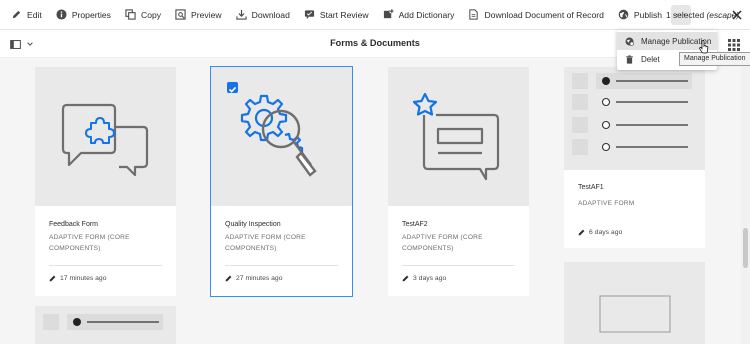  I want to click on publish-label: Publish, so click(648, 14).